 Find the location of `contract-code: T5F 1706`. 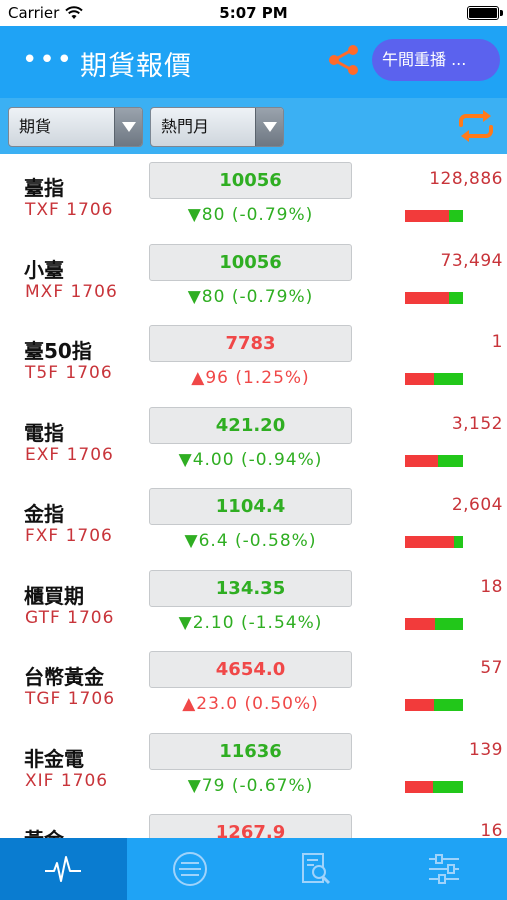

contract-code: T5F 1706 is located at coordinates (69, 373).